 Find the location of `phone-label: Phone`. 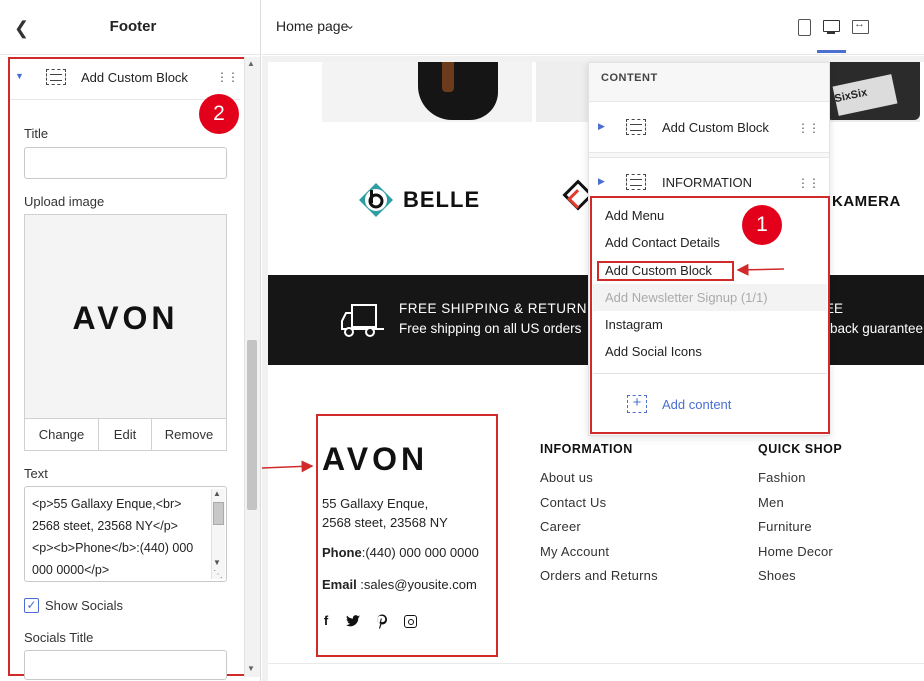

phone-label: Phone is located at coordinates (342, 552).